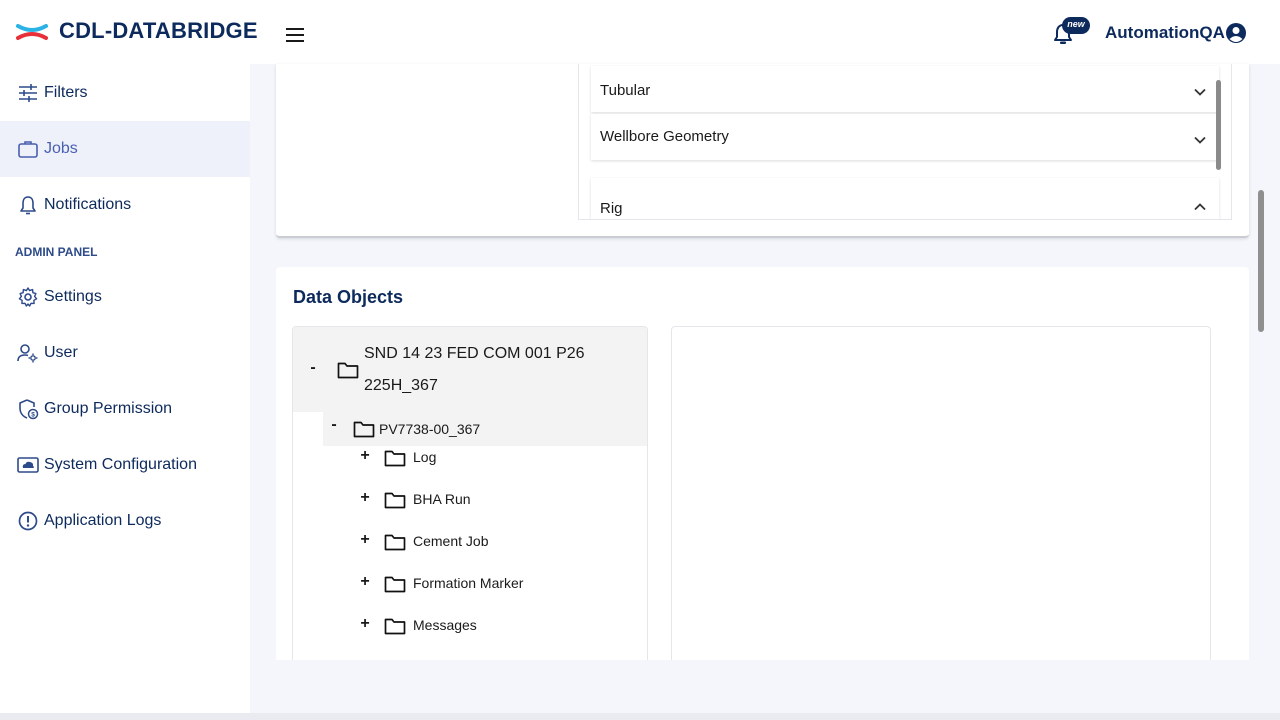 This screenshot has width=1280, height=720. I want to click on sidebar-item-notifications: Notifications, so click(125, 205).